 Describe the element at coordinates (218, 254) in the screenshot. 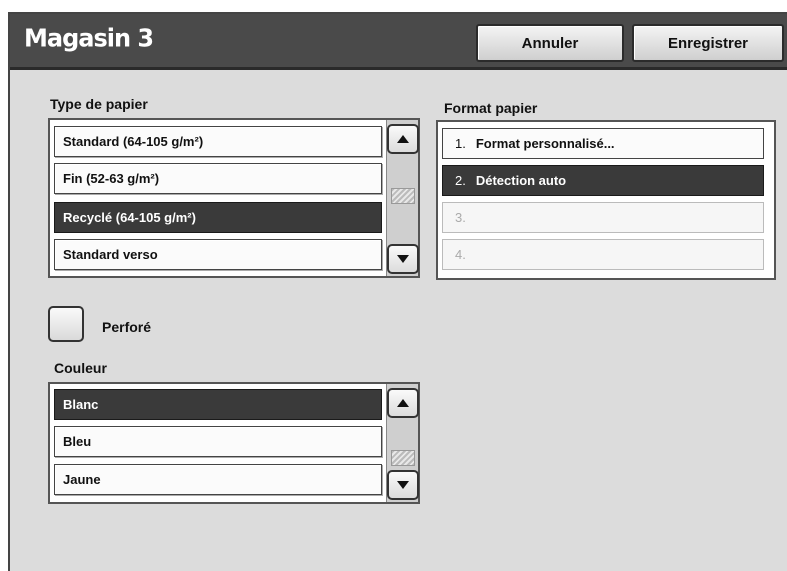

I see `paper-type-item-standard-verso: Standard verso` at that location.